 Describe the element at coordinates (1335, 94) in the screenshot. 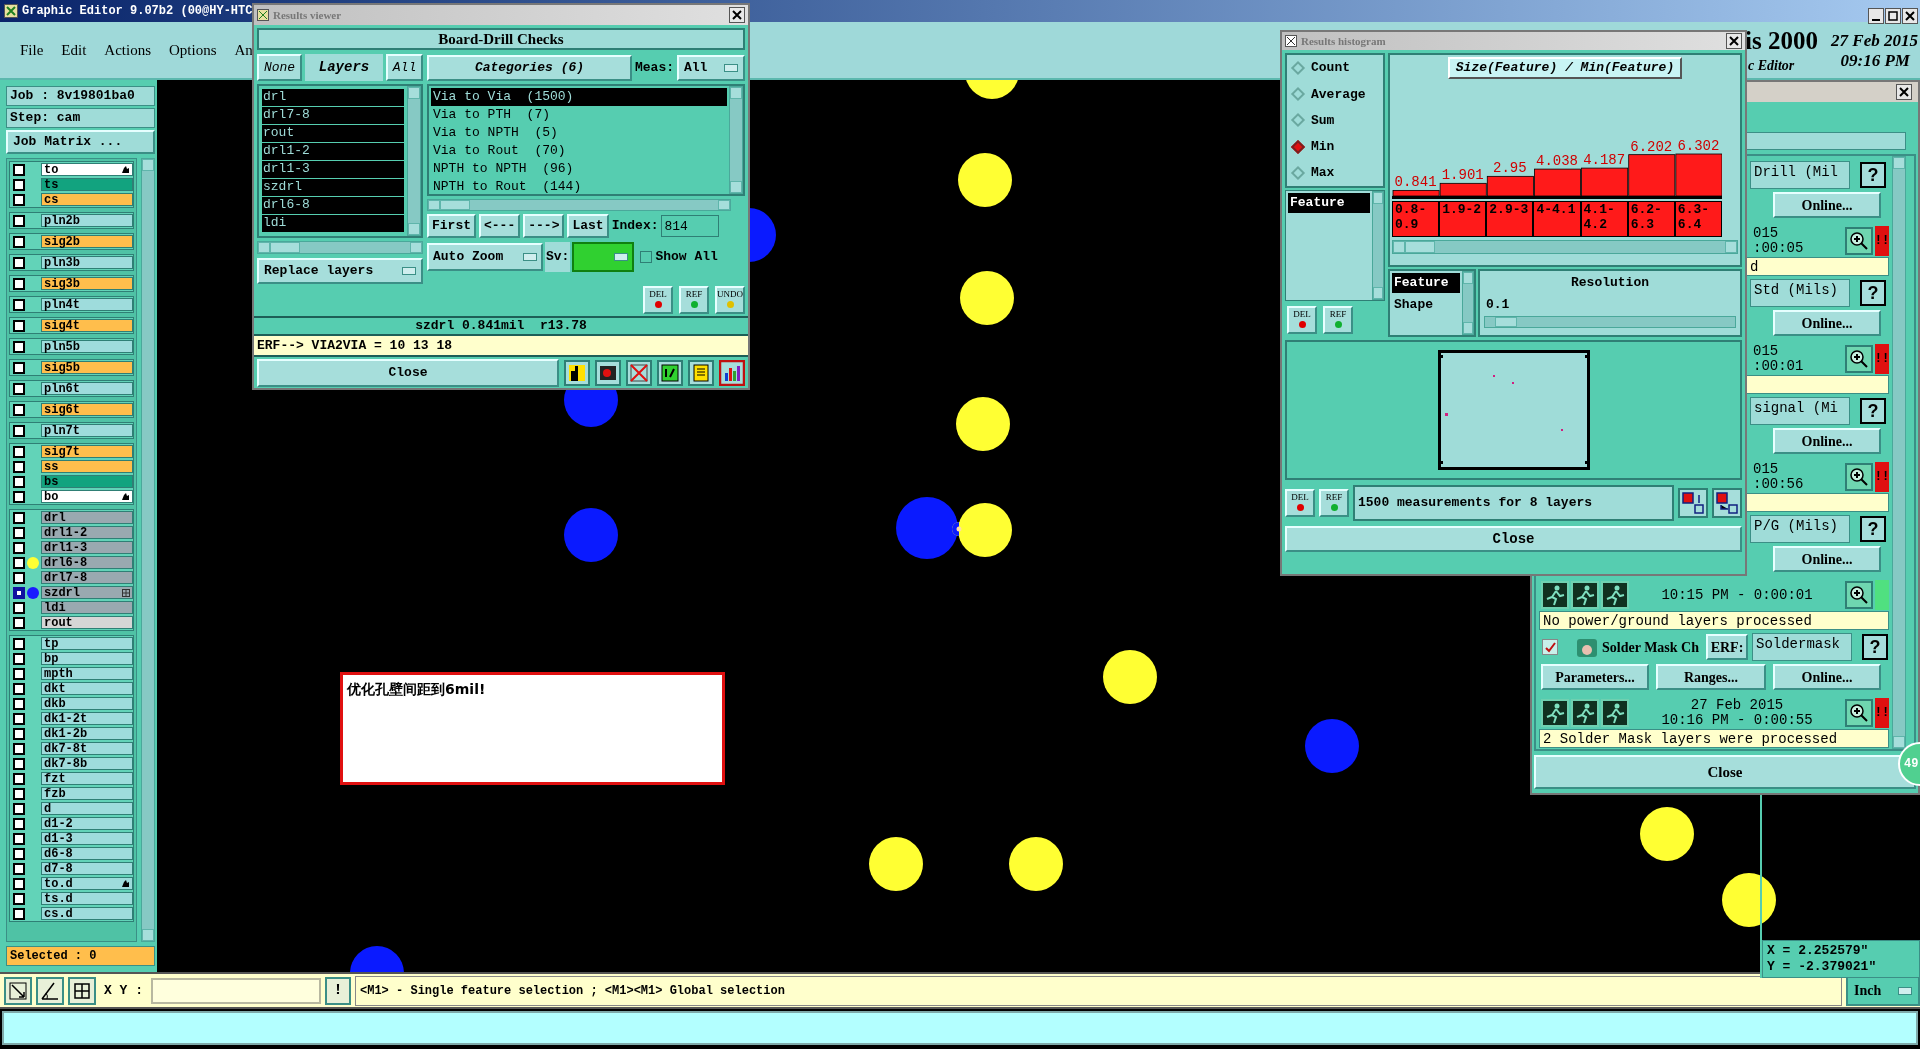

I see `mode-radio: Average` at that location.